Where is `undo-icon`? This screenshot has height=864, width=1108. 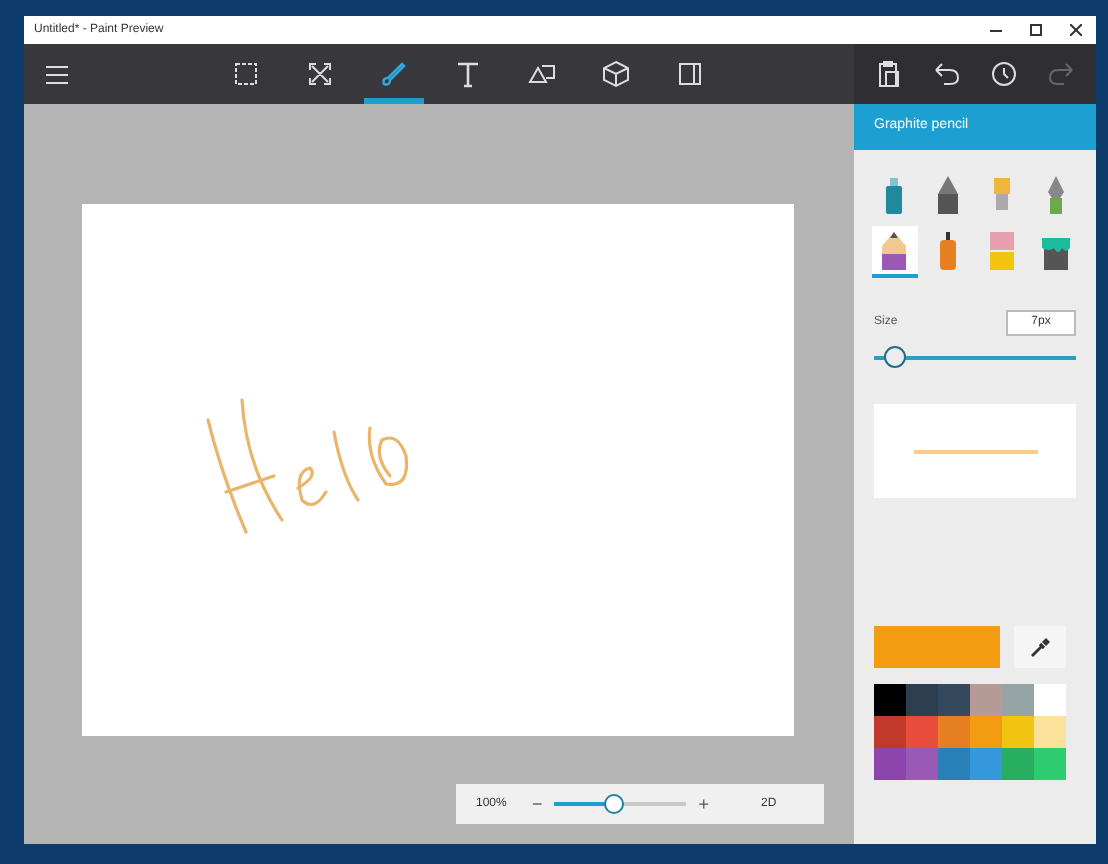
undo-icon is located at coordinates (945, 74).